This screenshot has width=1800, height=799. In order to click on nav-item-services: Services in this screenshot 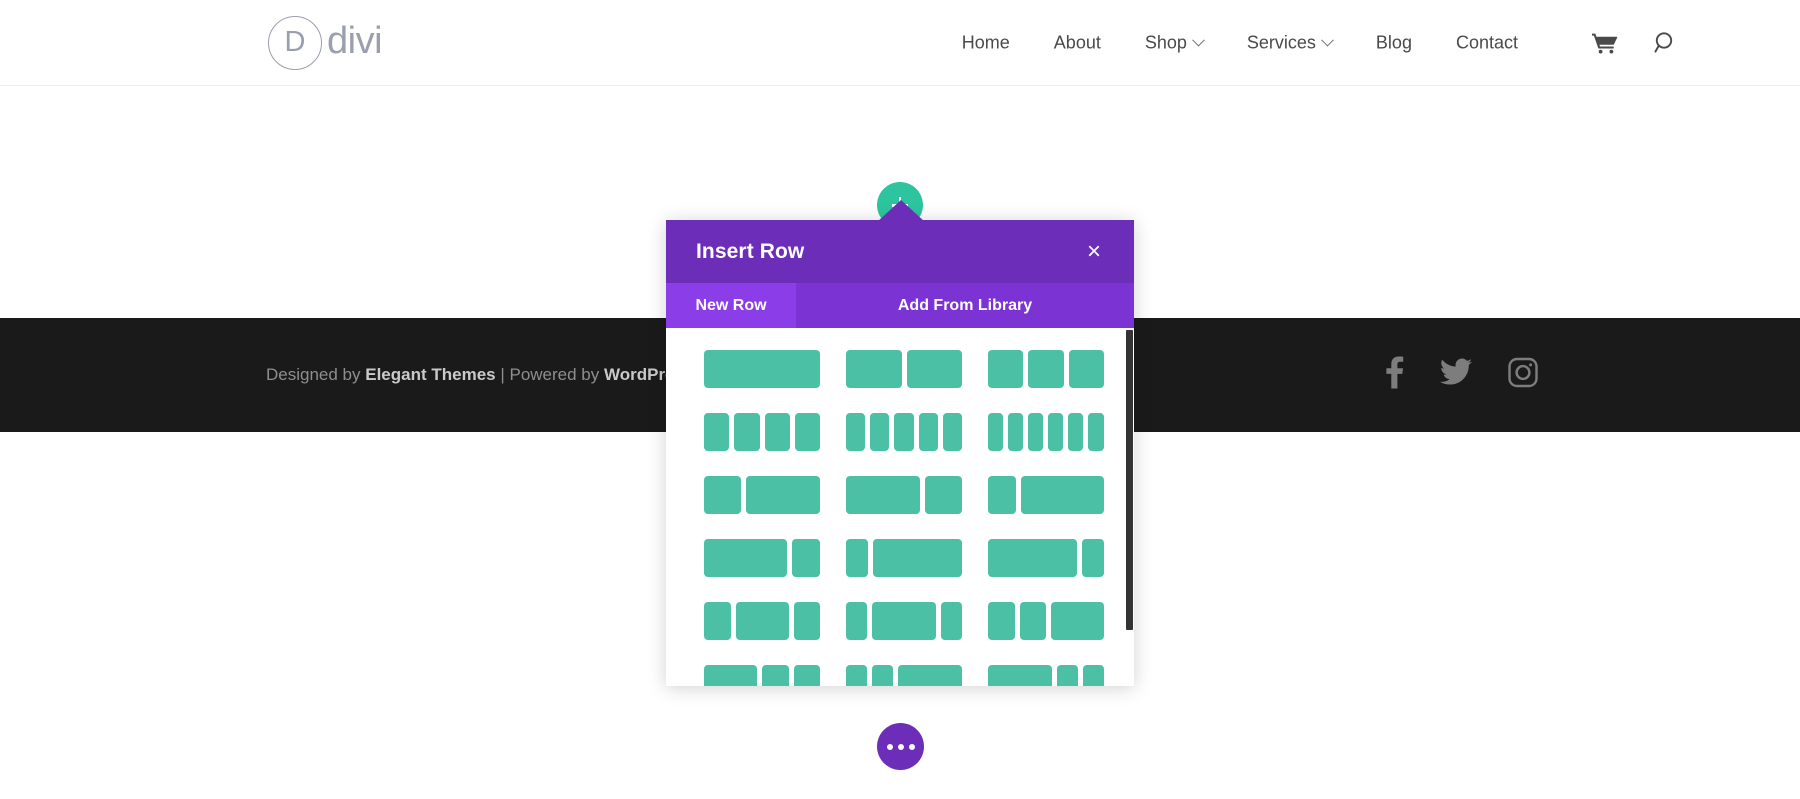, I will do `click(1289, 42)`.